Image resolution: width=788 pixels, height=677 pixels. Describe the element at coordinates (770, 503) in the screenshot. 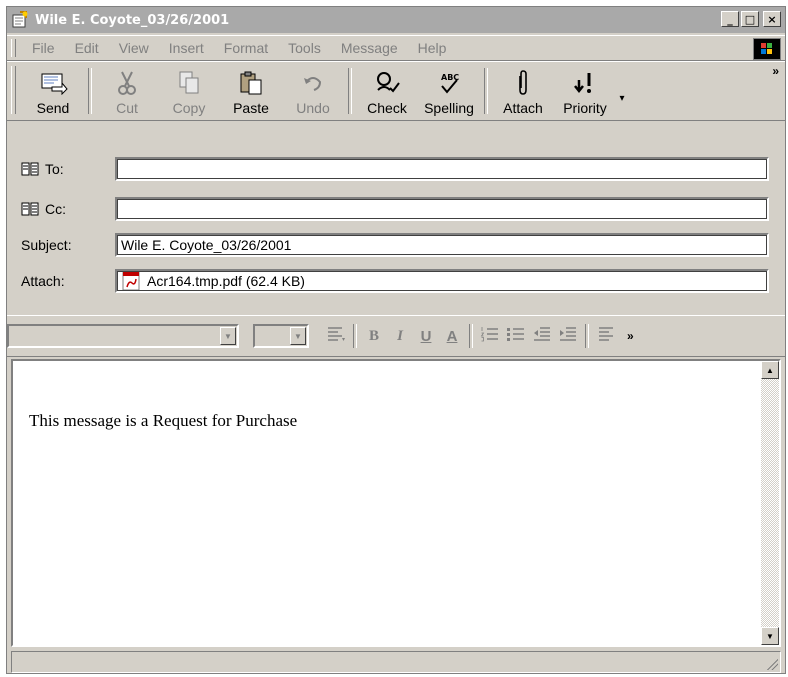

I see `vertical-scrollbar: ▲ ▼` at that location.